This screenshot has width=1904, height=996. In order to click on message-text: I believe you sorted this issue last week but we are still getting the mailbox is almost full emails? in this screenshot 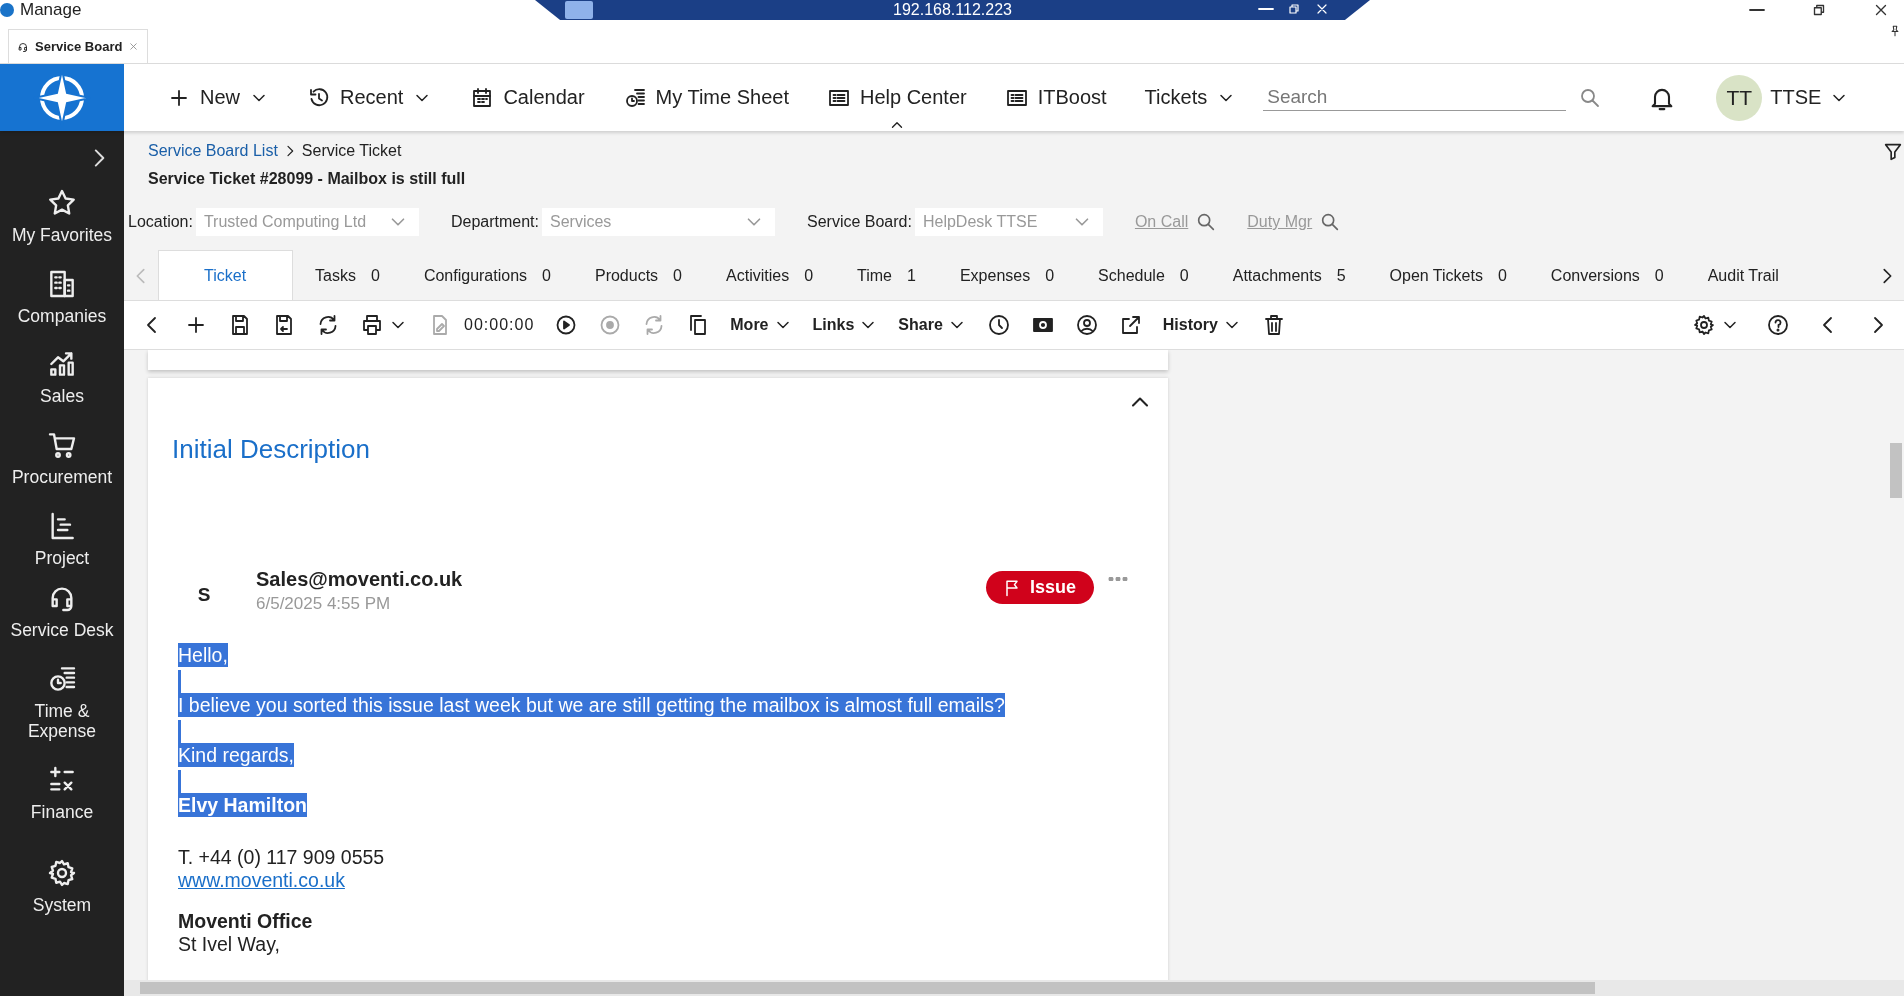, I will do `click(591, 705)`.